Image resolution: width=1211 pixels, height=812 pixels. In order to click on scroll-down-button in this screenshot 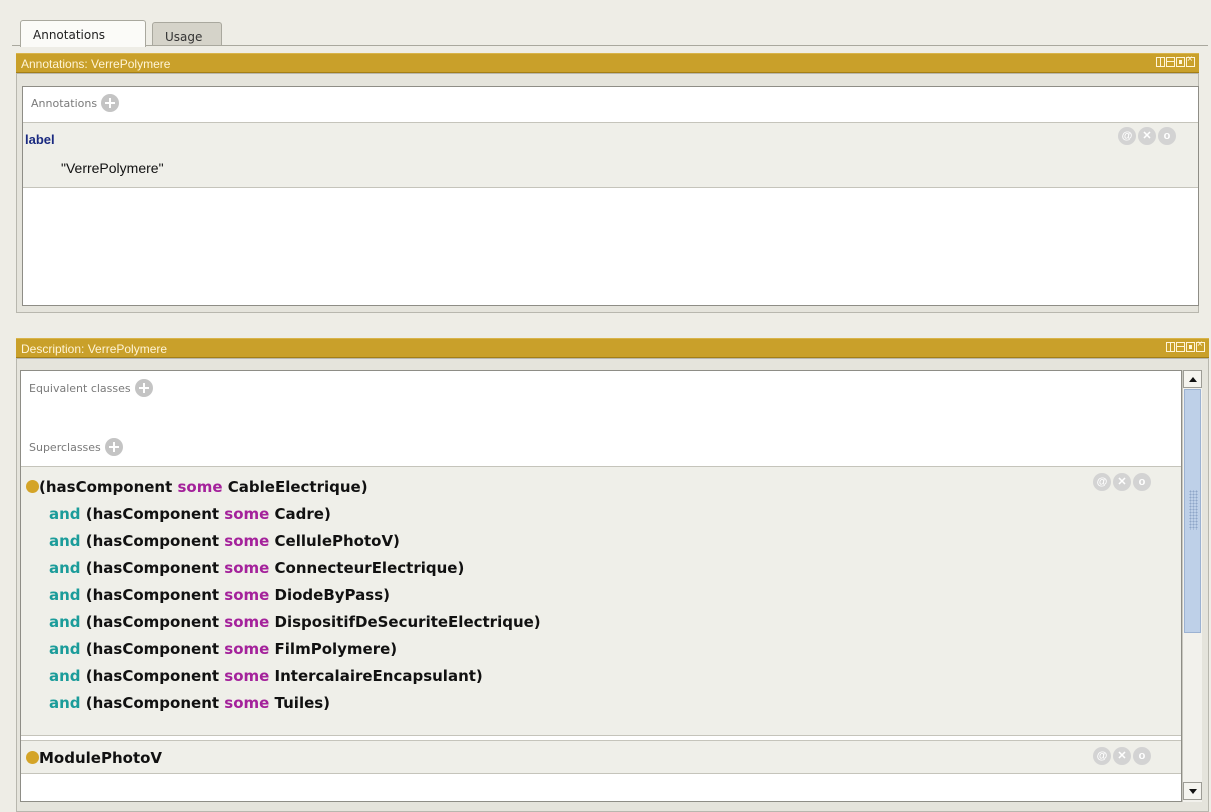, I will do `click(1192, 791)`.